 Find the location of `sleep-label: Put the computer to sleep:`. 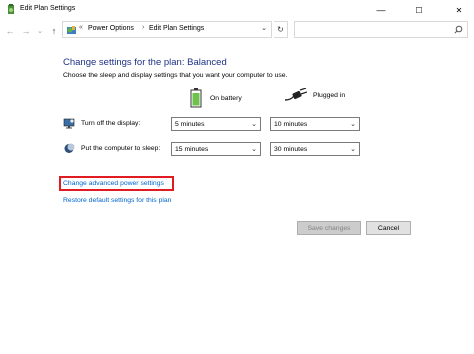

sleep-label: Put the computer to sleep: is located at coordinates (121, 148).